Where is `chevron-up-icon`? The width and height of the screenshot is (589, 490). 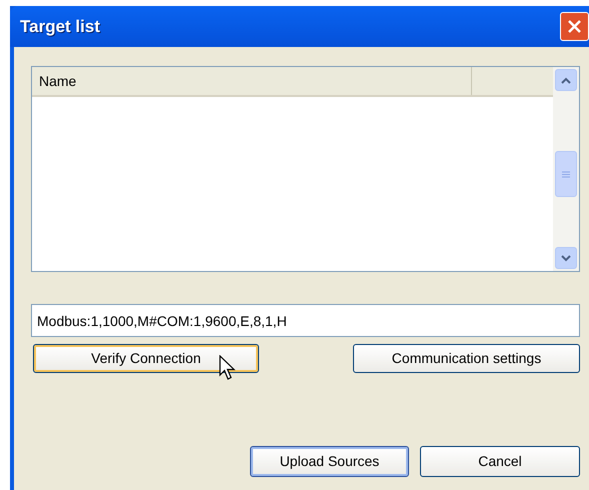
chevron-up-icon is located at coordinates (566, 80).